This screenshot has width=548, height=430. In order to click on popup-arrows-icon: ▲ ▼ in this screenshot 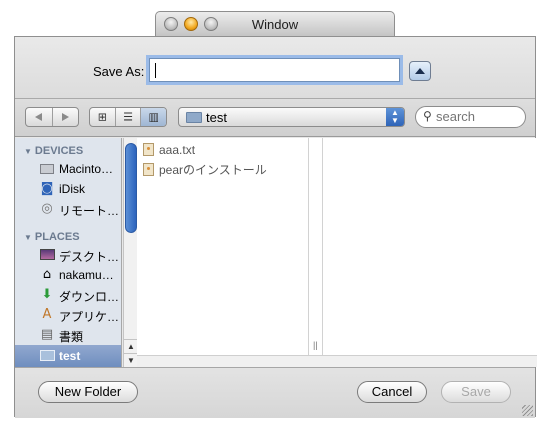, I will do `click(395, 117)`.